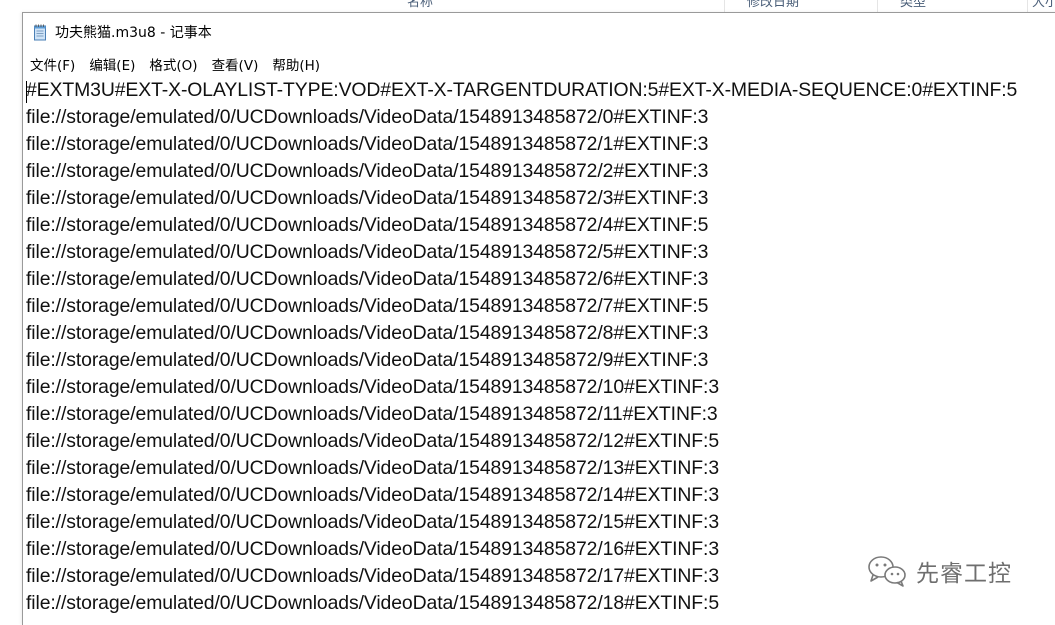  I want to click on column-header-size: 大小, so click(1041, 6).